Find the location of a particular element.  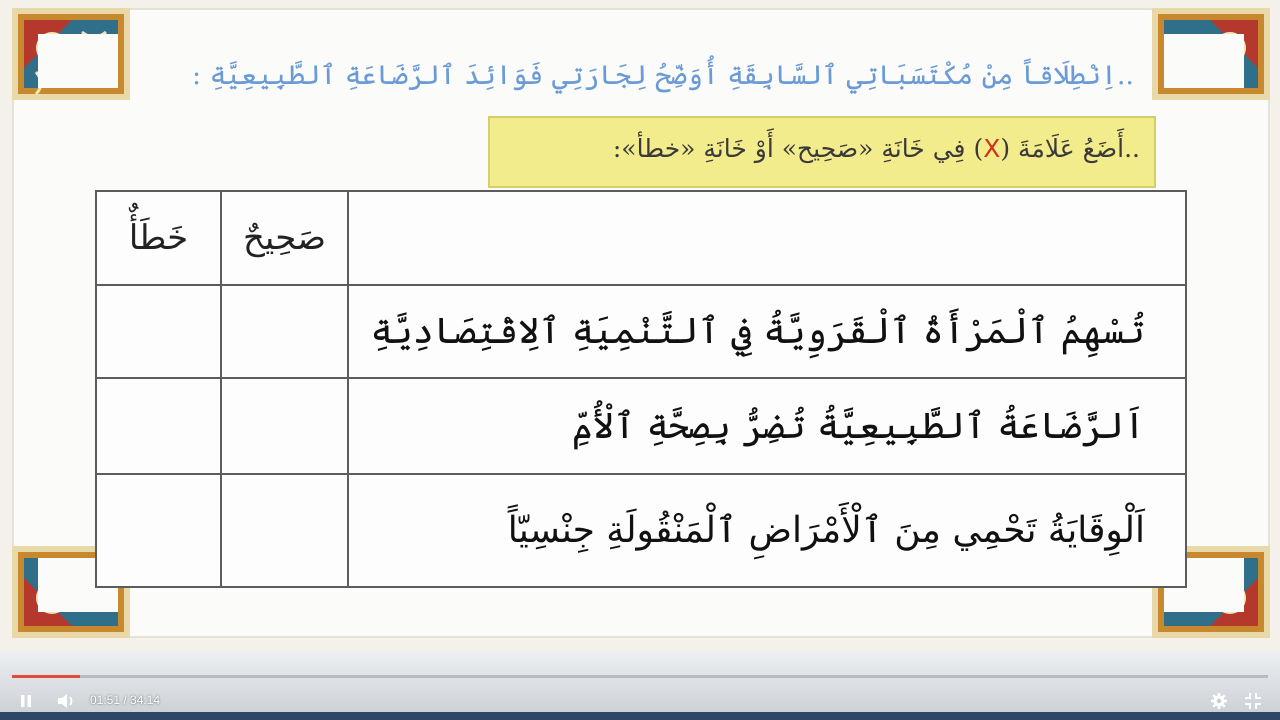

header-wrong: خَطَأٌ is located at coordinates (158, 238).